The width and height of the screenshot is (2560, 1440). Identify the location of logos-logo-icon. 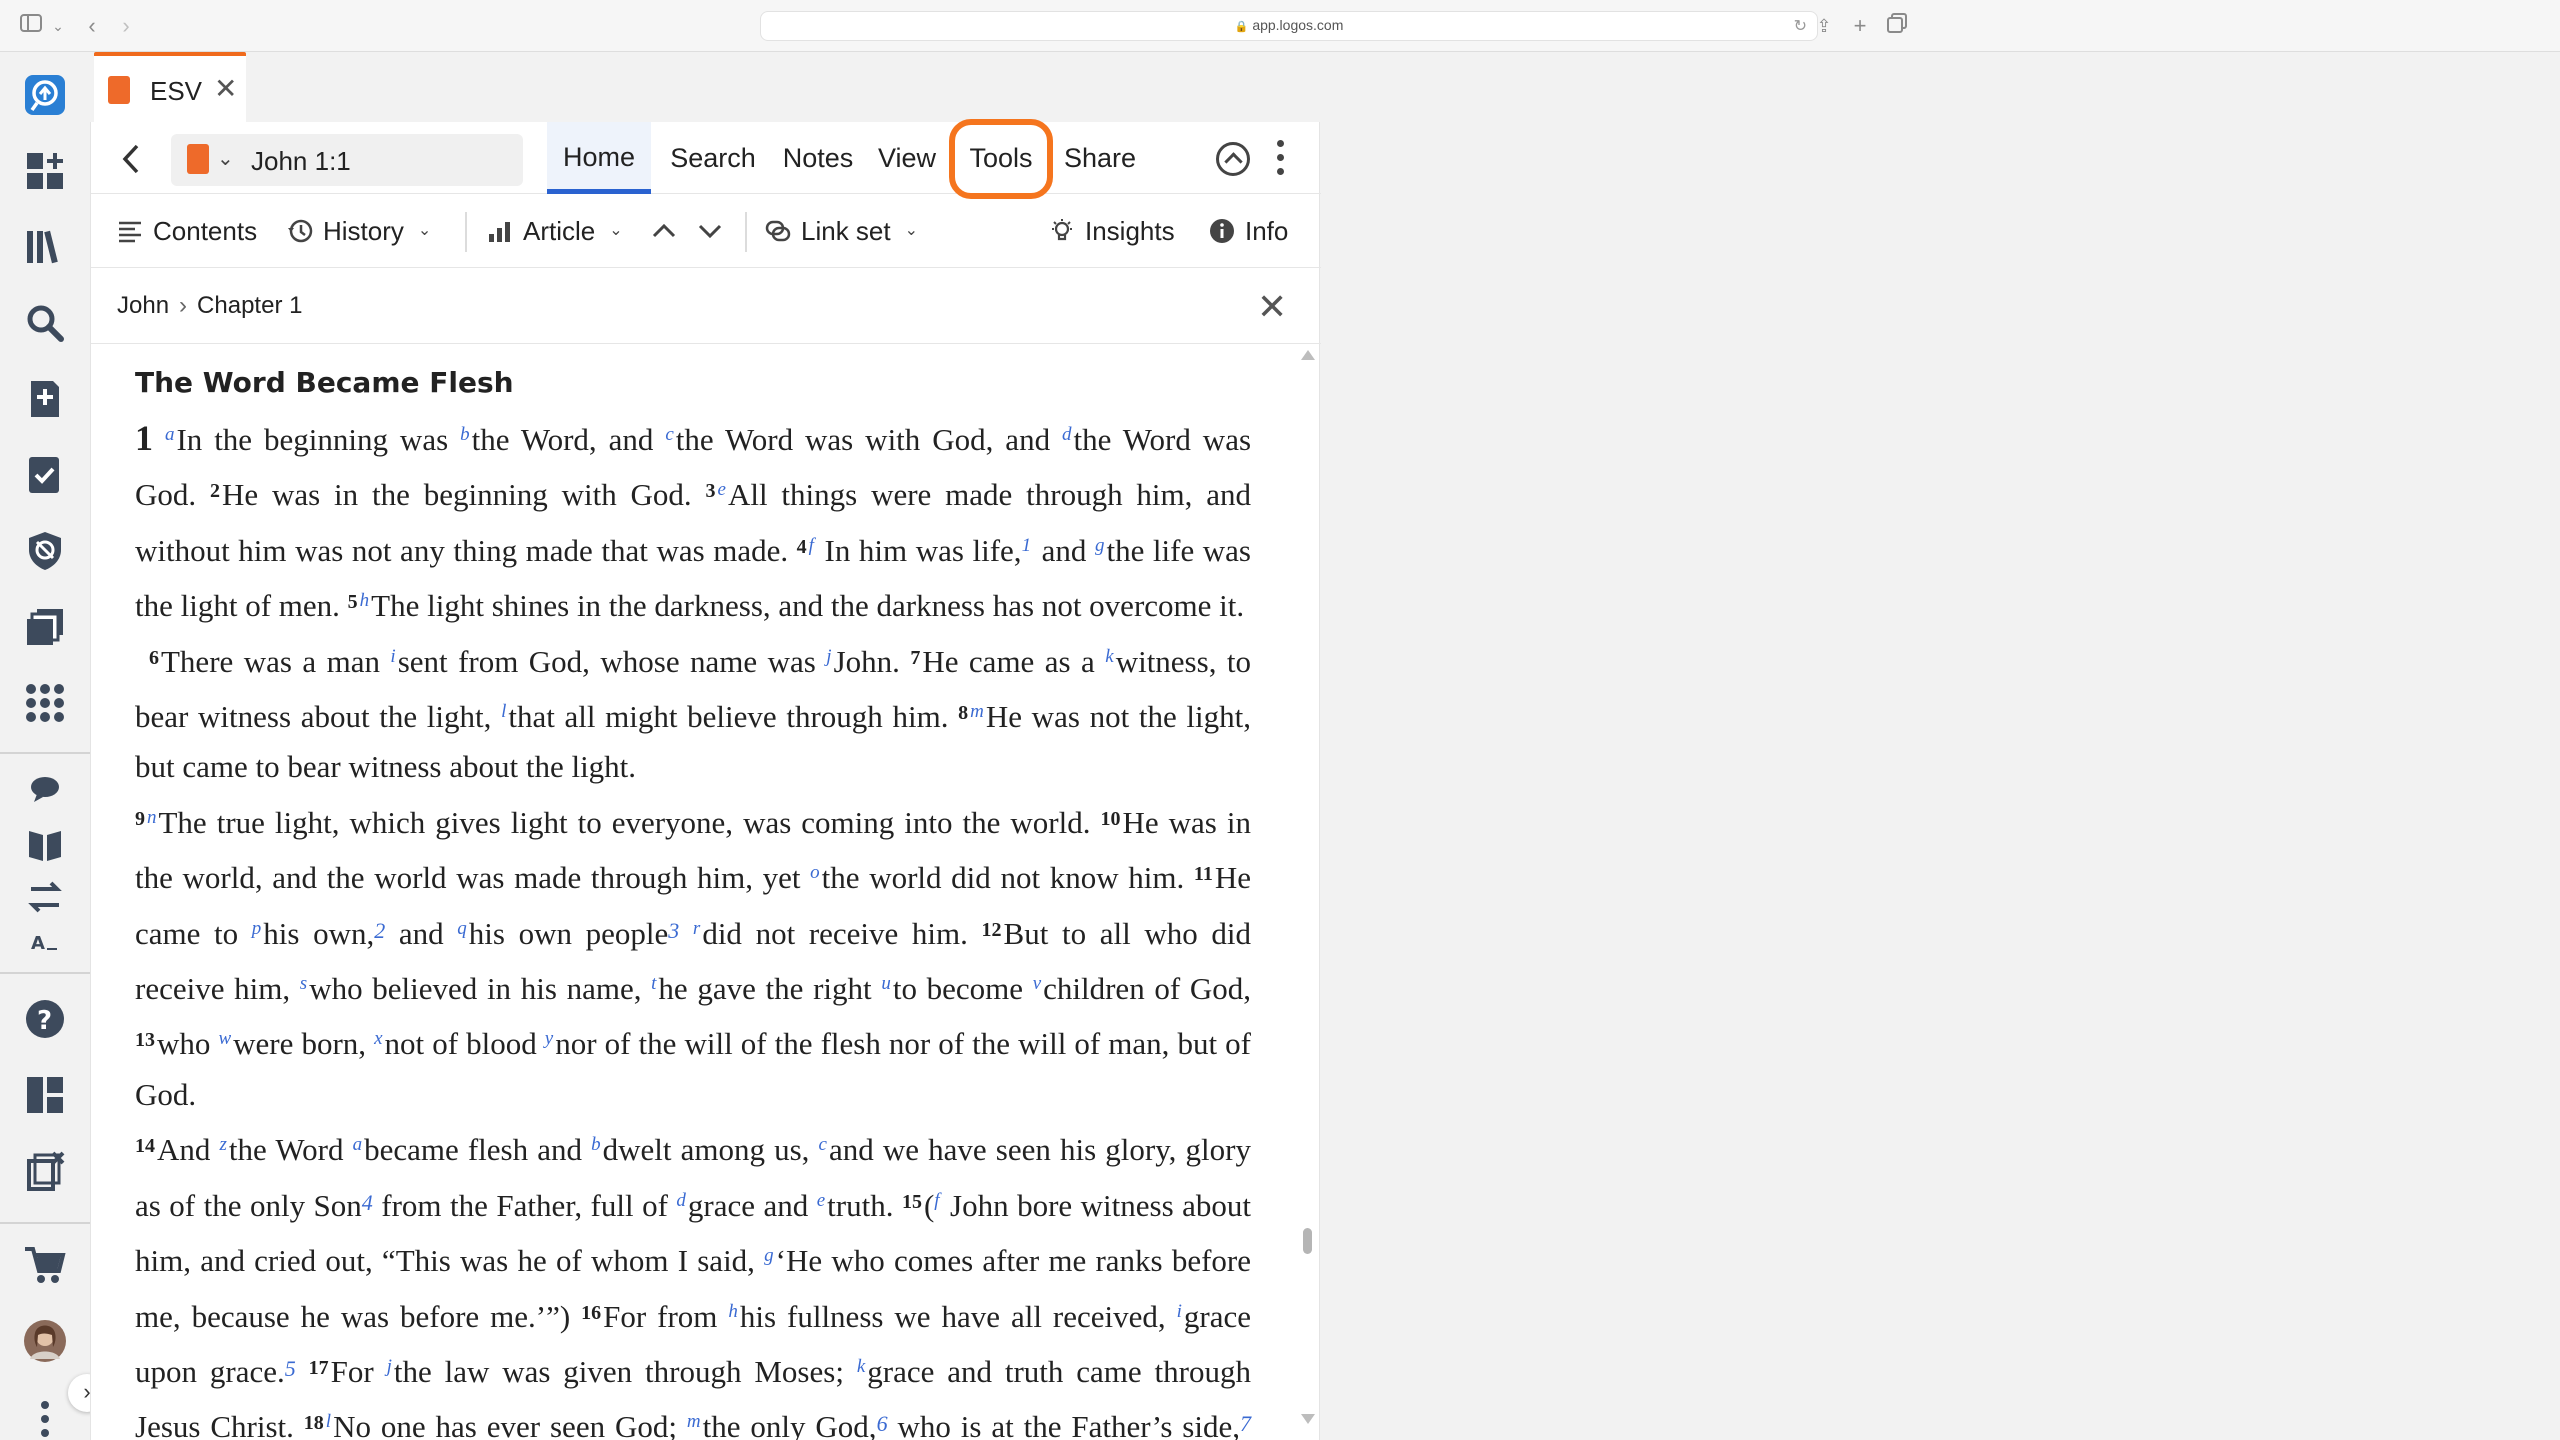
(45, 95).